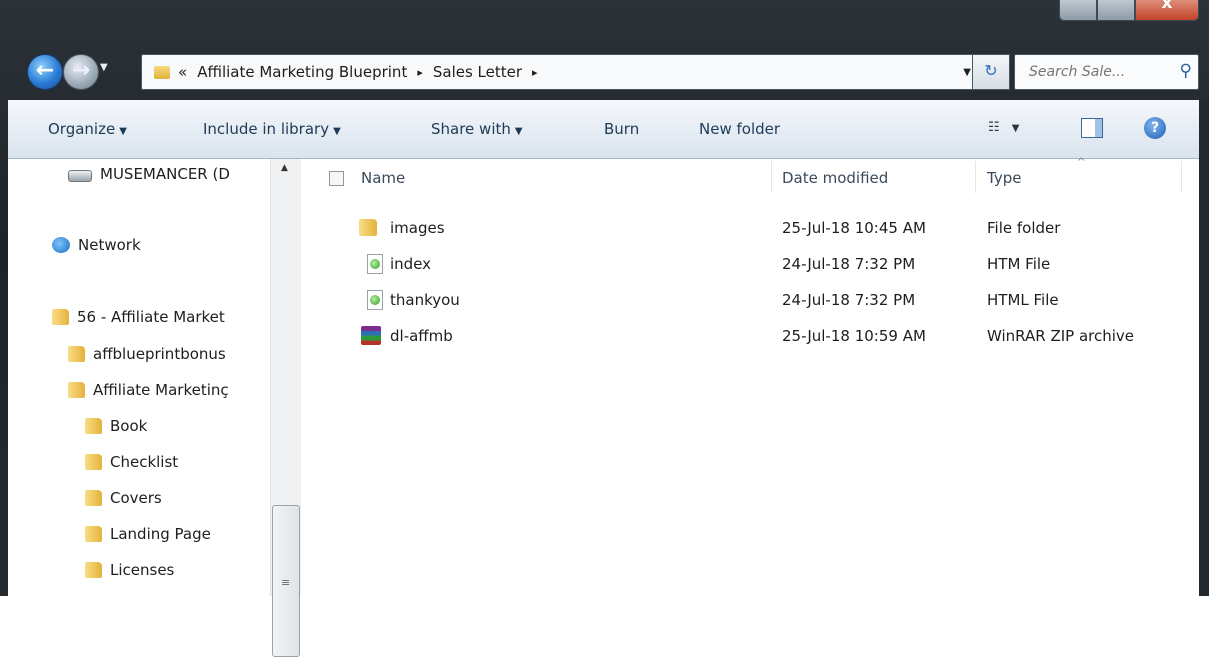 The width and height of the screenshot is (1209, 657). Describe the element at coordinates (302, 72) in the screenshot. I see `breadcrumb-affiliate-marketing-blueprint: Affiliate Marketing Blueprint` at that location.